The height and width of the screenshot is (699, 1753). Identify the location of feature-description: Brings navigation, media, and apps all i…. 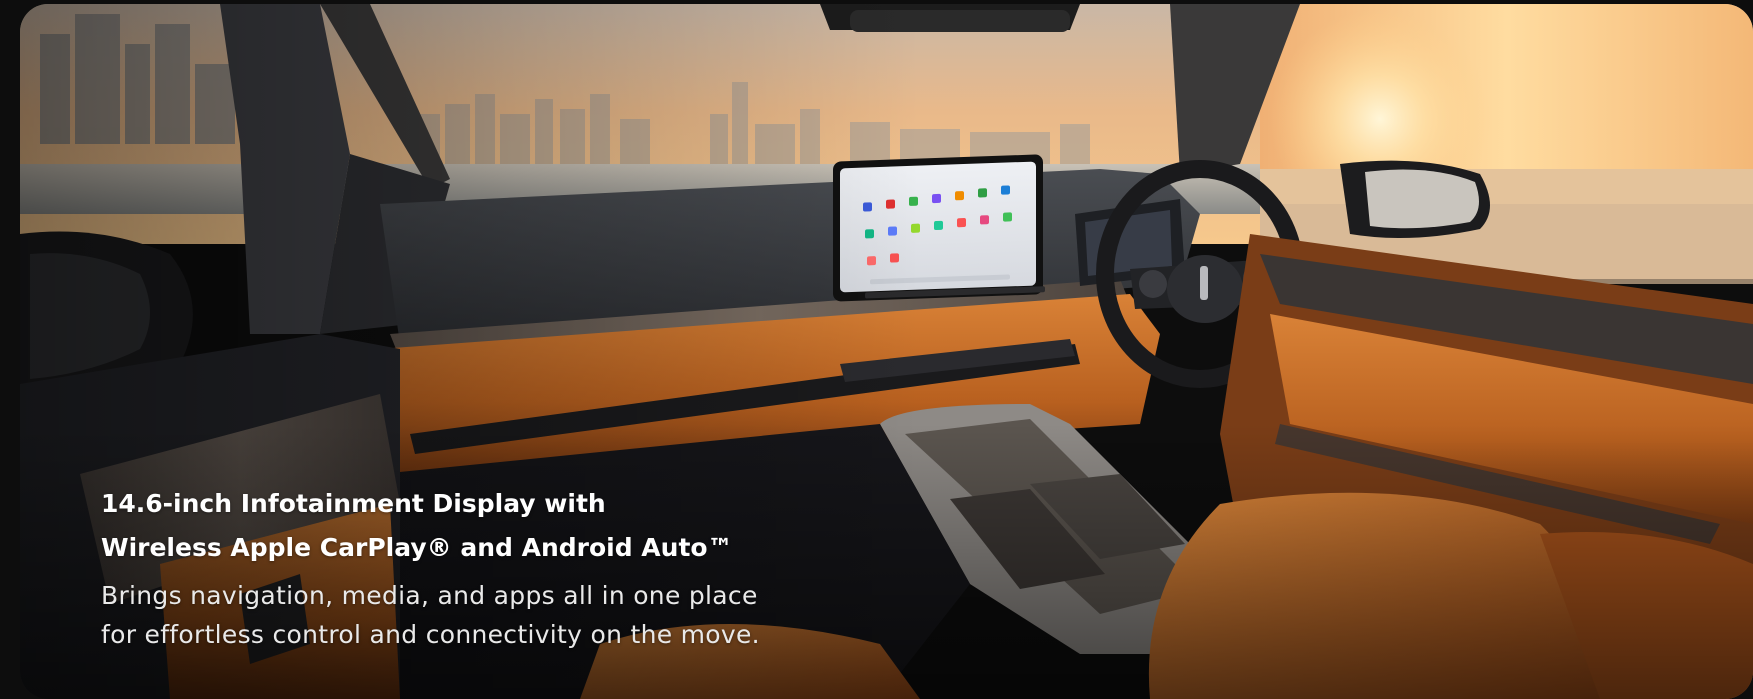
(481, 615).